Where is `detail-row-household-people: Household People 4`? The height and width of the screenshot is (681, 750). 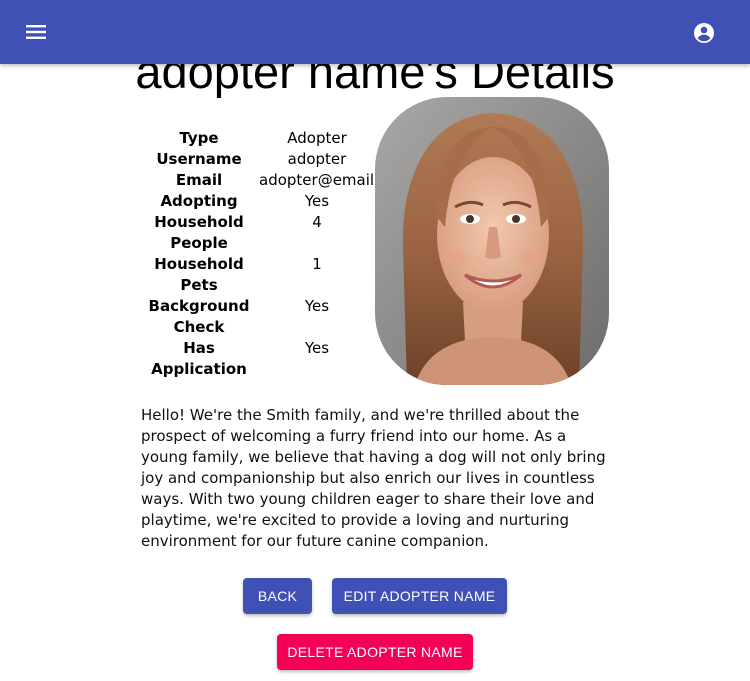
detail-row-household-people: Household People 4 is located at coordinates (257, 233).